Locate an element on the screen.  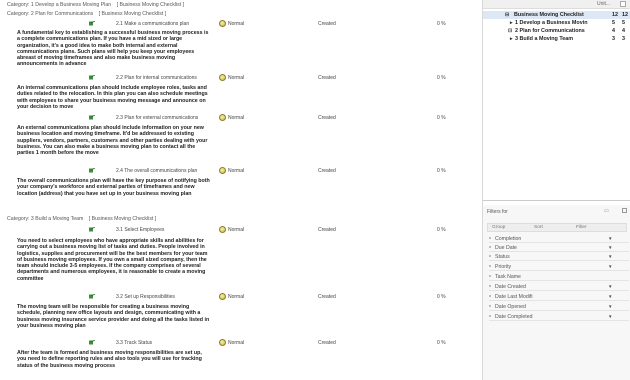
filter-field-label: Completion is located at coordinates (508, 239).